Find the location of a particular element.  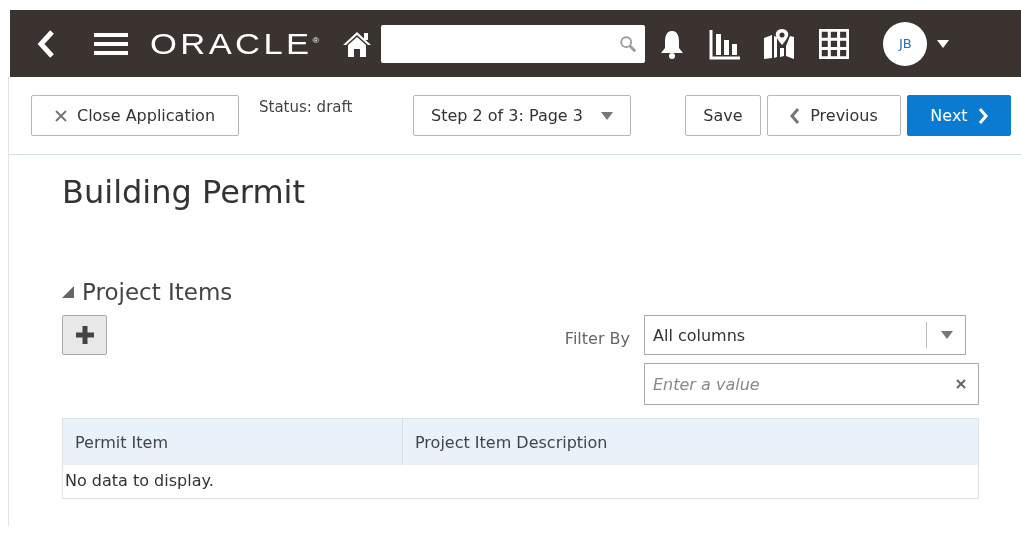

user-avatar: JB is located at coordinates (905, 43).